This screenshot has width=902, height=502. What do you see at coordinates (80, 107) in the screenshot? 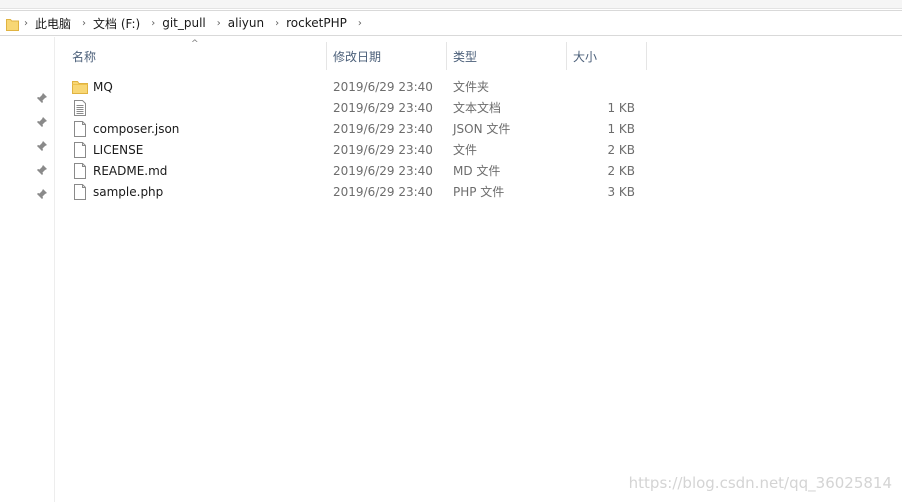
I see `text-document-icon` at bounding box center [80, 107].